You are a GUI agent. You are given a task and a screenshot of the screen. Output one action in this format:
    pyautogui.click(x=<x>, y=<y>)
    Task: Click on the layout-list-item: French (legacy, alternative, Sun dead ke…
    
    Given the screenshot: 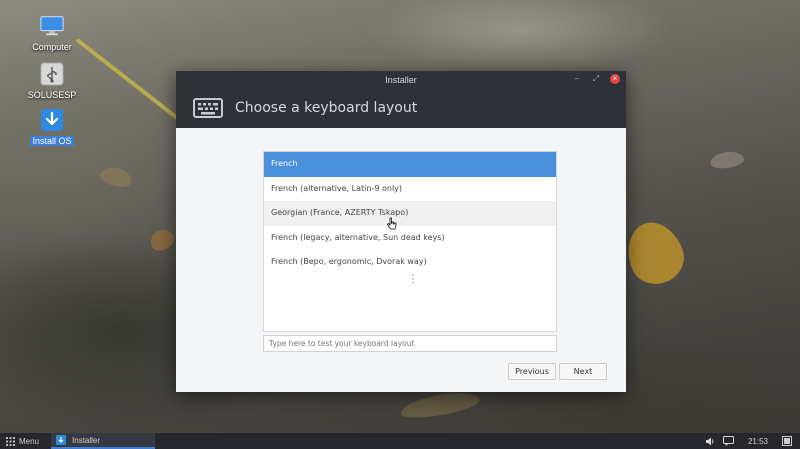 What is the action you would take?
    pyautogui.click(x=410, y=238)
    